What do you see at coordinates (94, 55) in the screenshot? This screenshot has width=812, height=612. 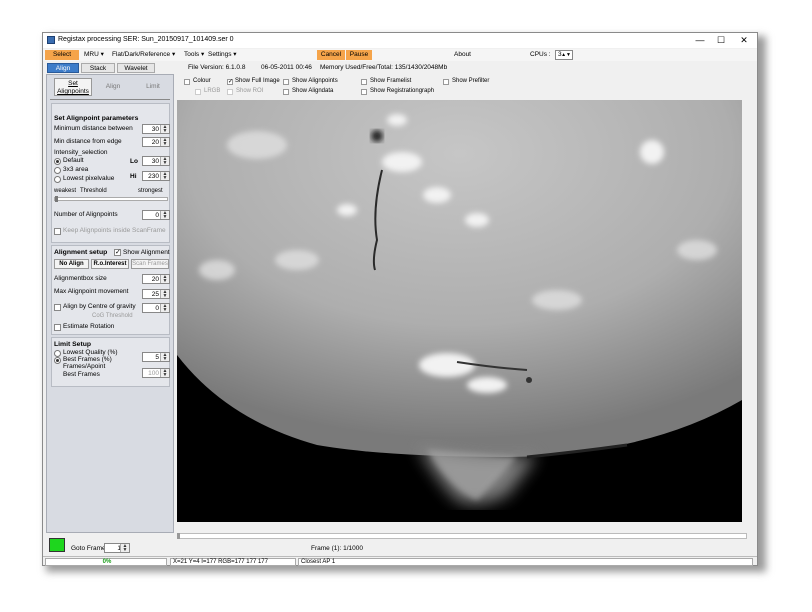 I see `menu-mru: MRU ▾` at bounding box center [94, 55].